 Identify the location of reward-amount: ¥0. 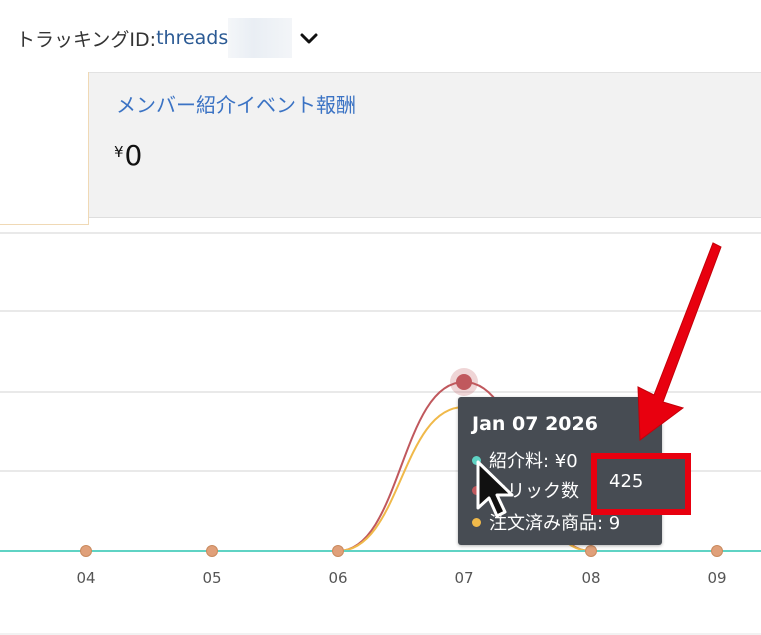
(128, 155).